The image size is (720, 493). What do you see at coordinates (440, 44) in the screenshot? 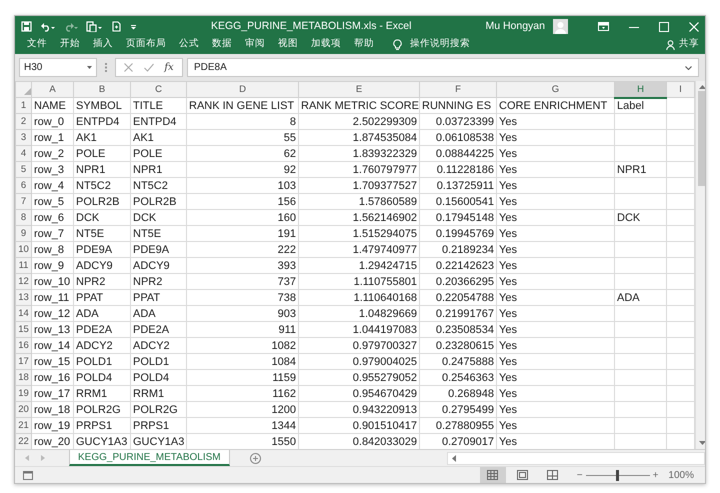
I see `tell-me-search: 操作说明搜索` at bounding box center [440, 44].